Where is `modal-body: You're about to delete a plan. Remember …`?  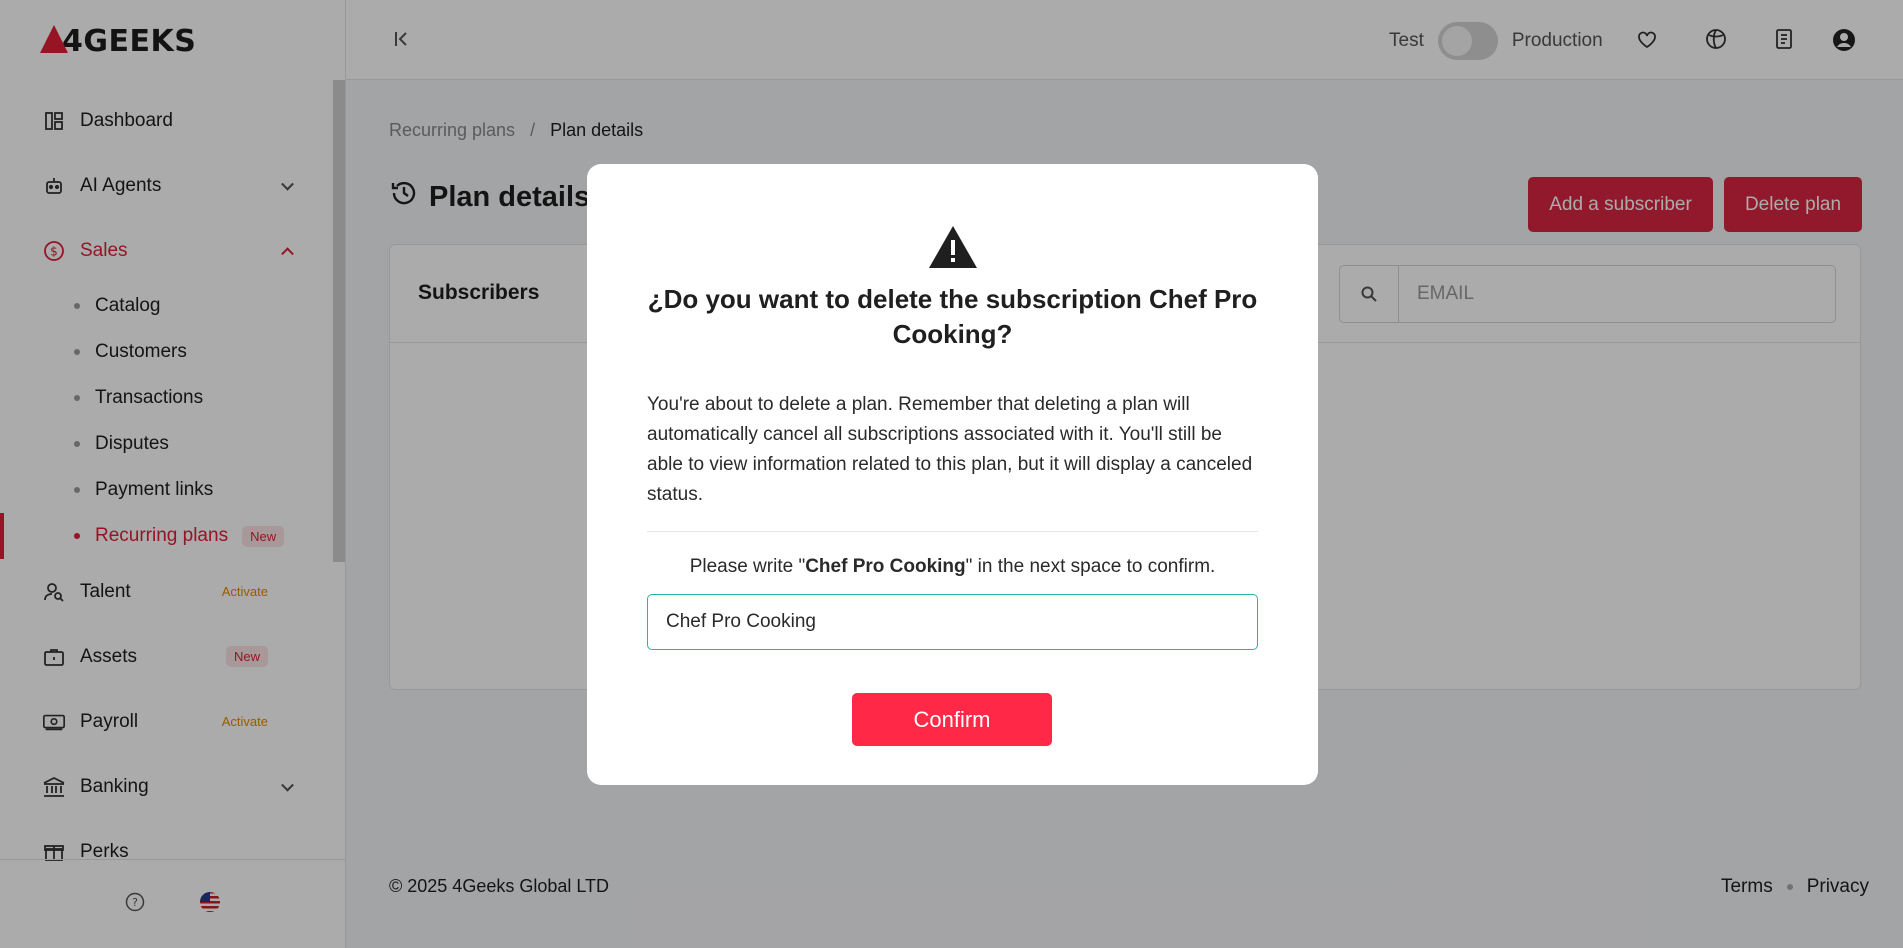
modal-body: You're about to delete a plan. Remember … is located at coordinates (950, 449).